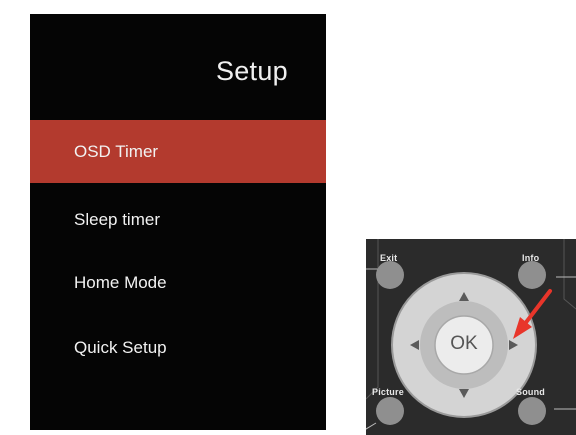 Image resolution: width=576 pixels, height=435 pixels. Describe the element at coordinates (532, 275) in the screenshot. I see `info-button` at that location.